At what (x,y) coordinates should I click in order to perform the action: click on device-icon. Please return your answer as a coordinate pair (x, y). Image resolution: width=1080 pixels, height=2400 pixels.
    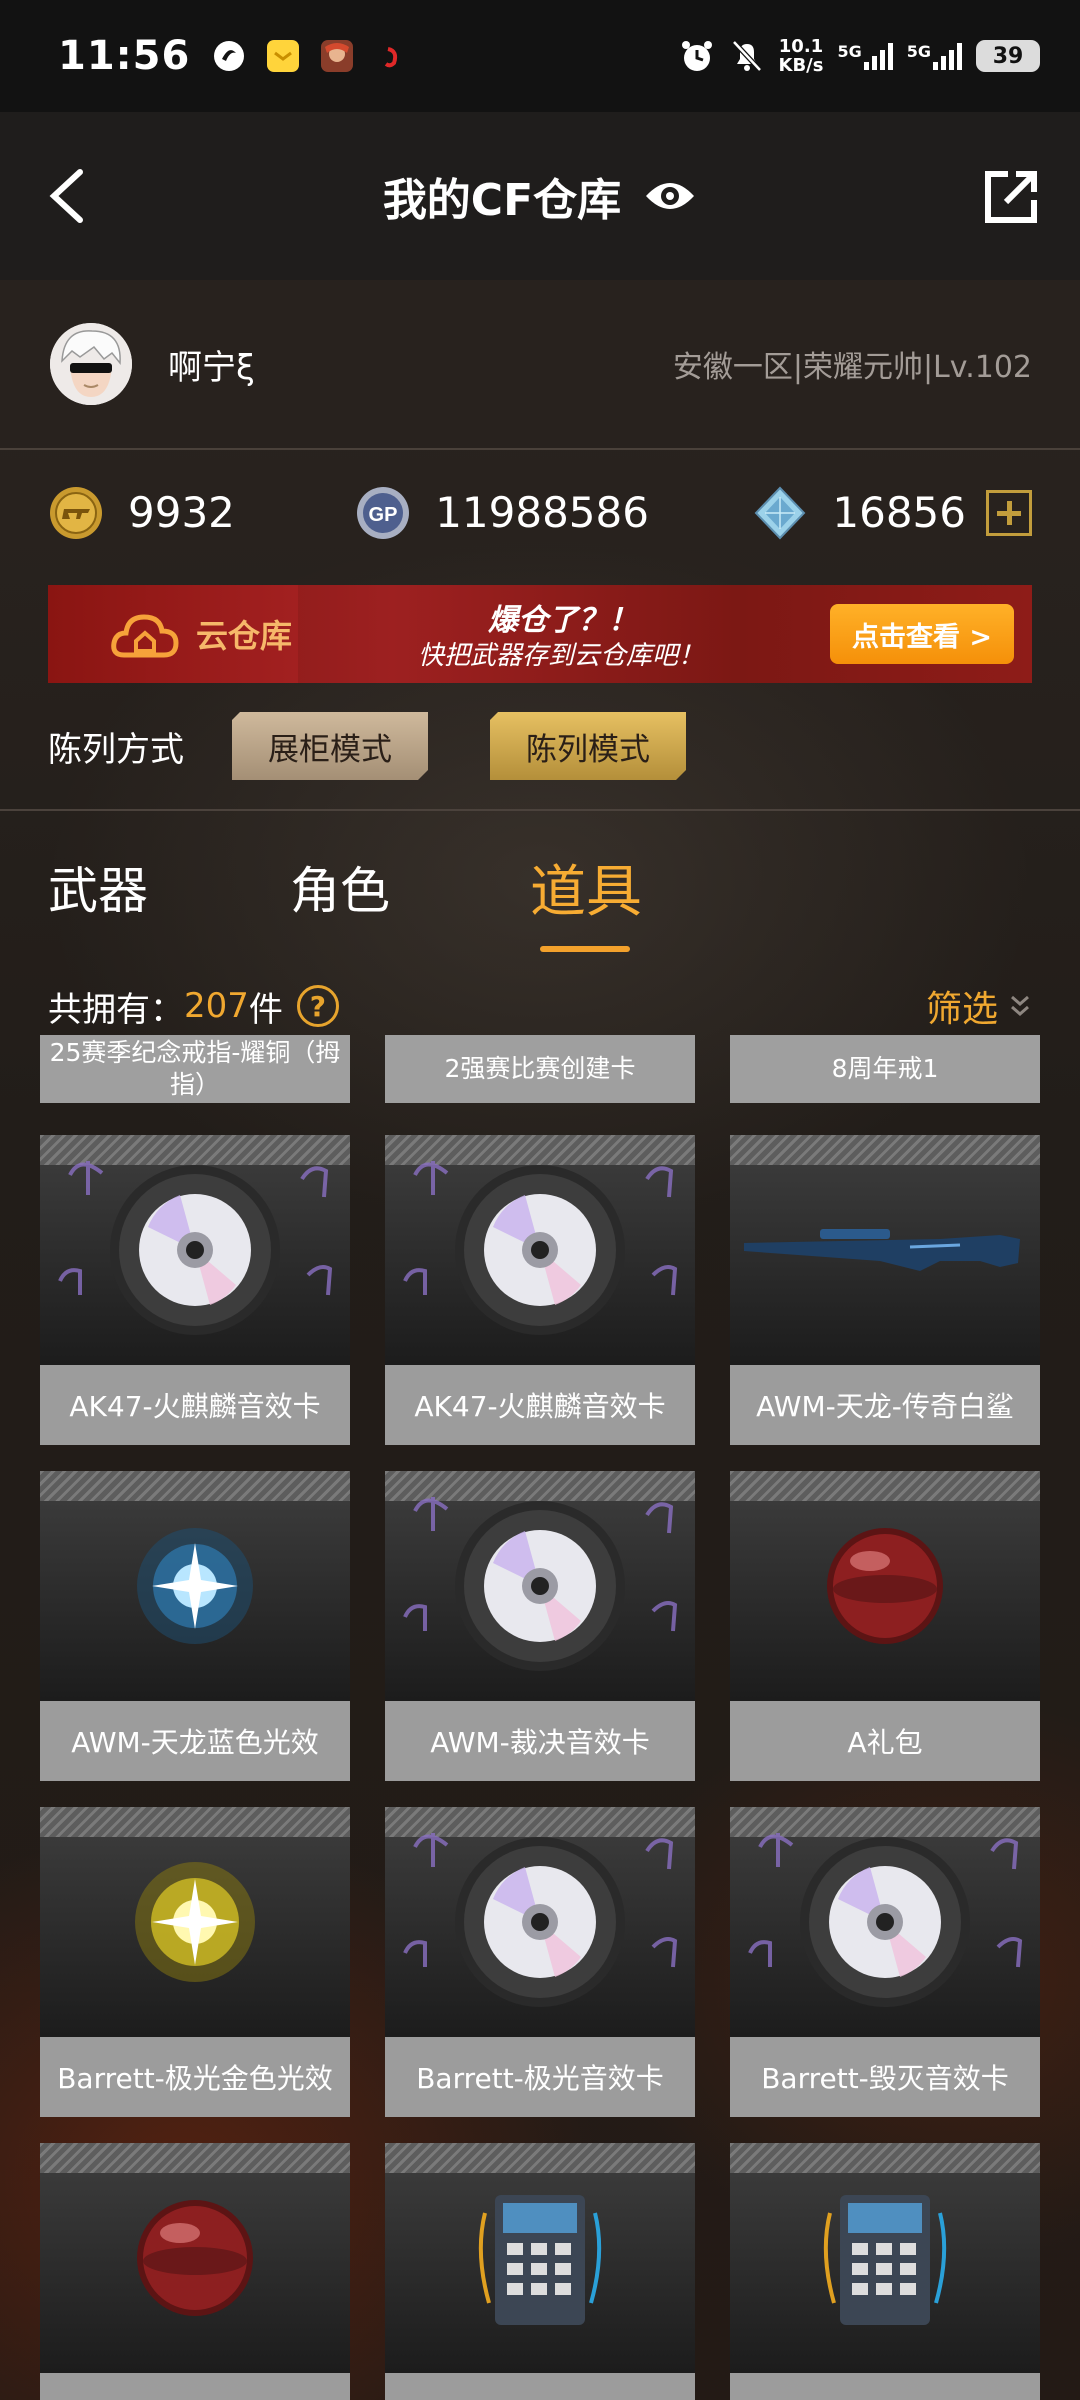
    Looking at the image, I should click on (540, 2260).